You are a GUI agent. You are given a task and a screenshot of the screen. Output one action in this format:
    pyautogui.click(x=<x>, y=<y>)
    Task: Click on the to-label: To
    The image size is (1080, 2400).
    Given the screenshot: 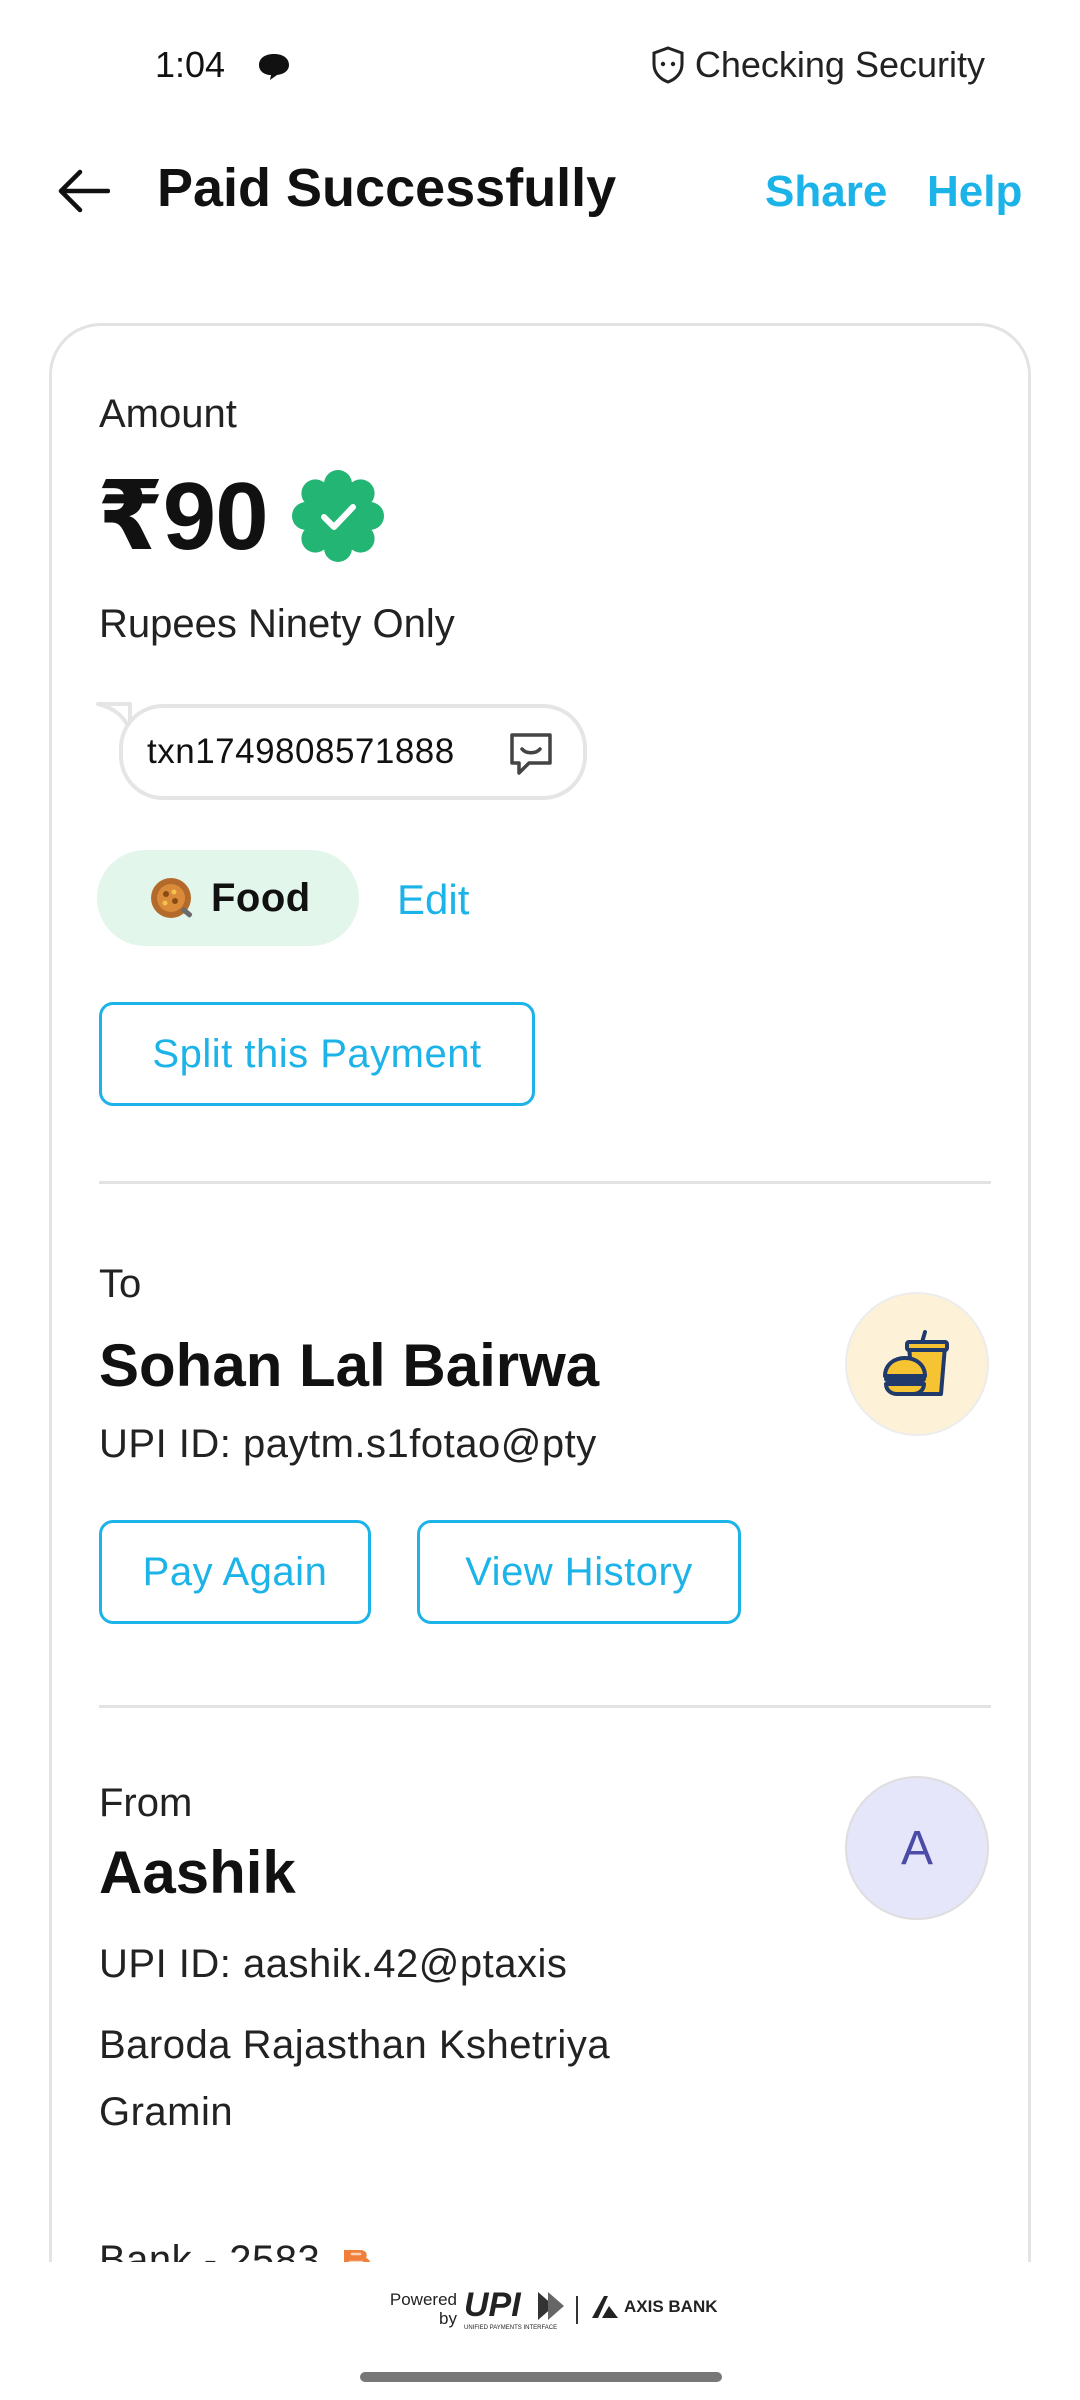 What is the action you would take?
    pyautogui.click(x=120, y=1284)
    